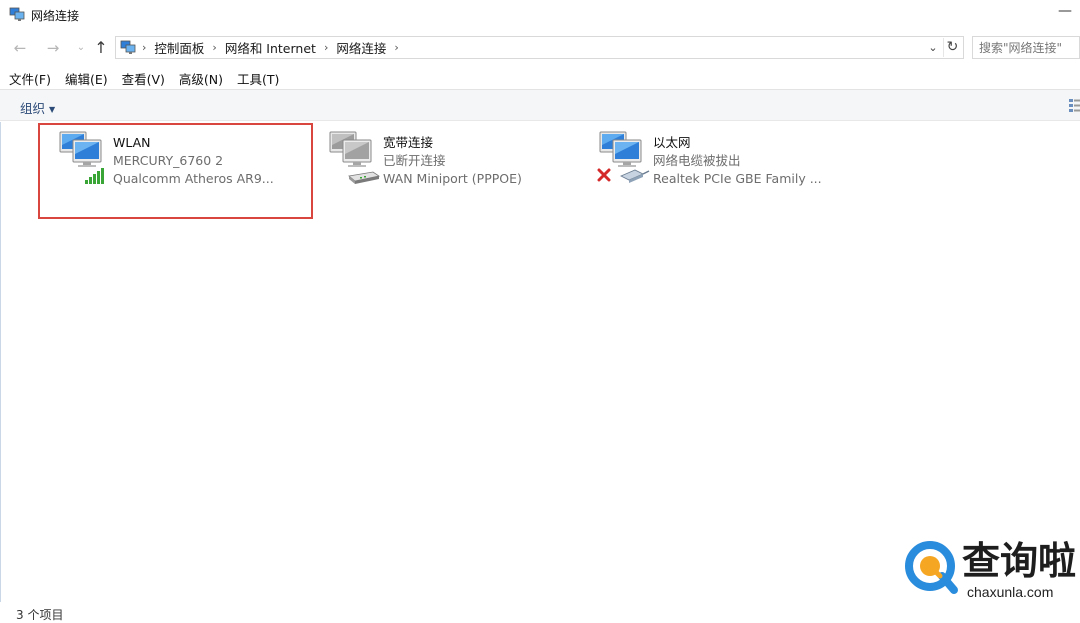 This screenshot has width=1080, height=623. What do you see at coordinates (414, 160) in the screenshot?
I see `connection-status: 已断开连接` at bounding box center [414, 160].